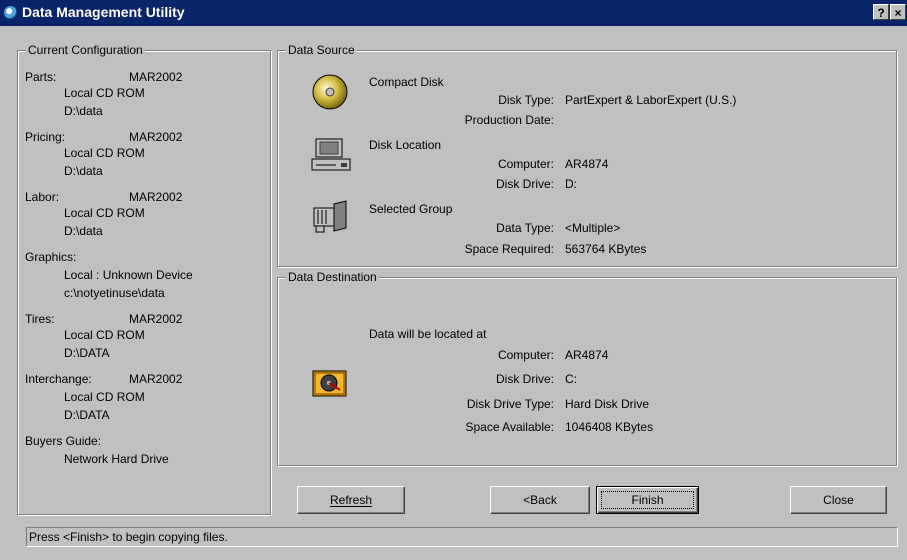  What do you see at coordinates (40, 319) in the screenshot?
I see `tires-label: Tires:` at bounding box center [40, 319].